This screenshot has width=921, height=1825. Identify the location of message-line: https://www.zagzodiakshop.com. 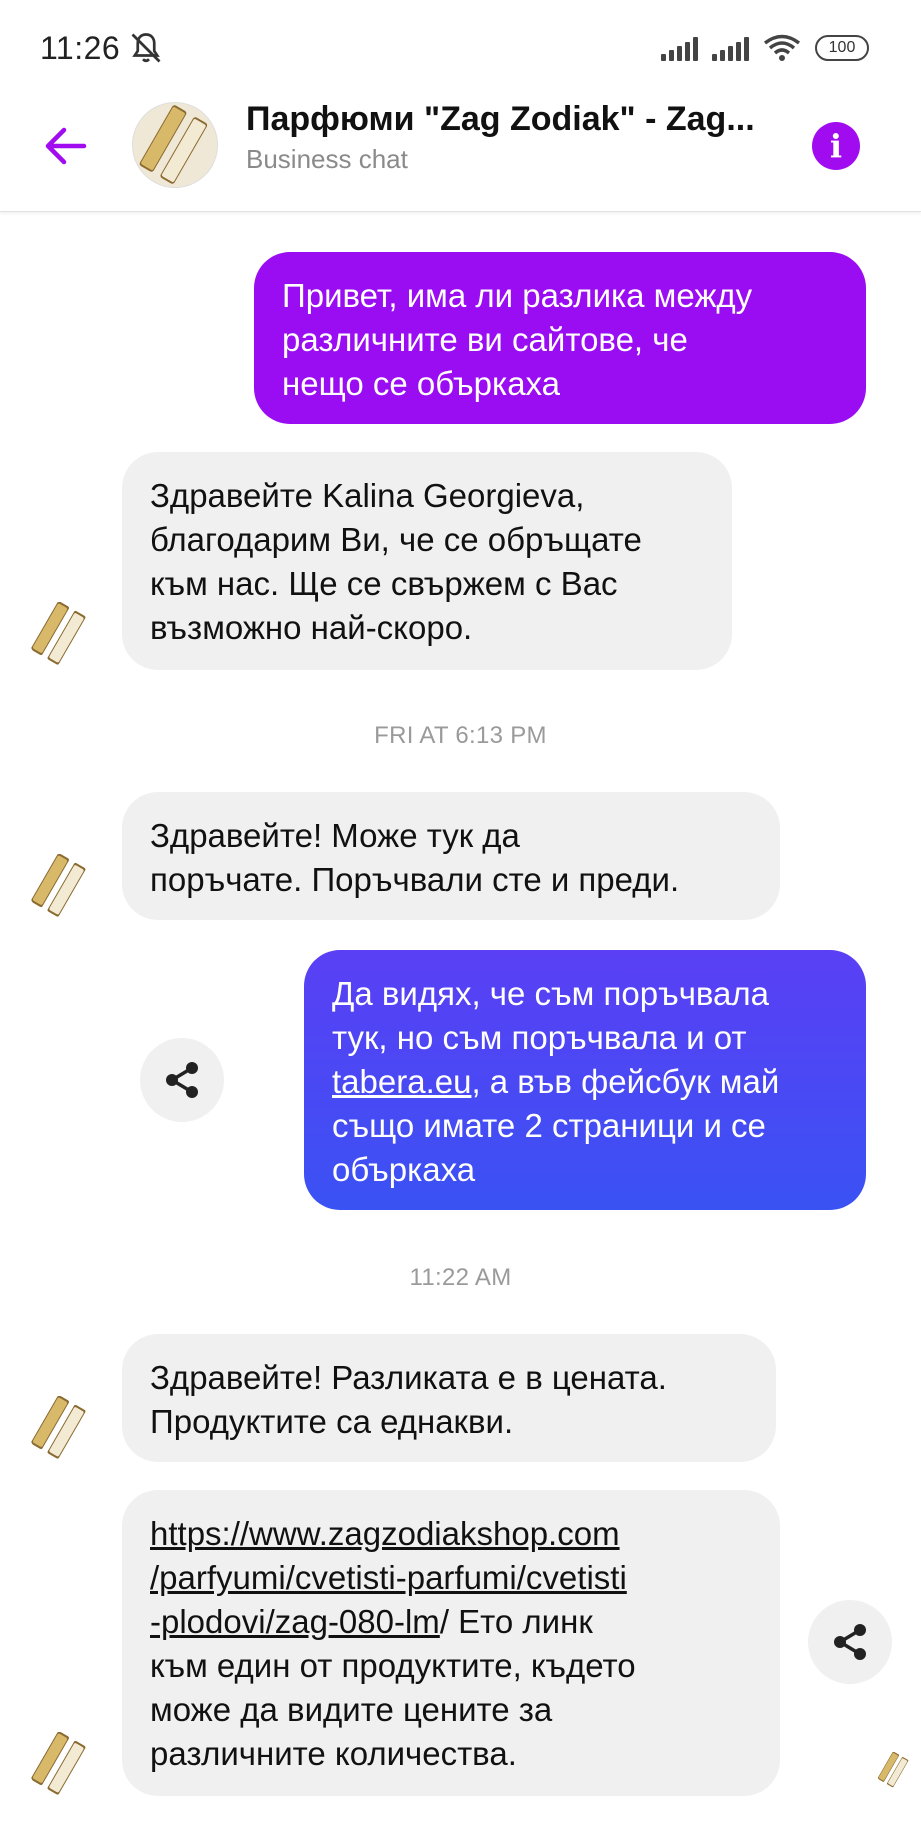
(451, 1534).